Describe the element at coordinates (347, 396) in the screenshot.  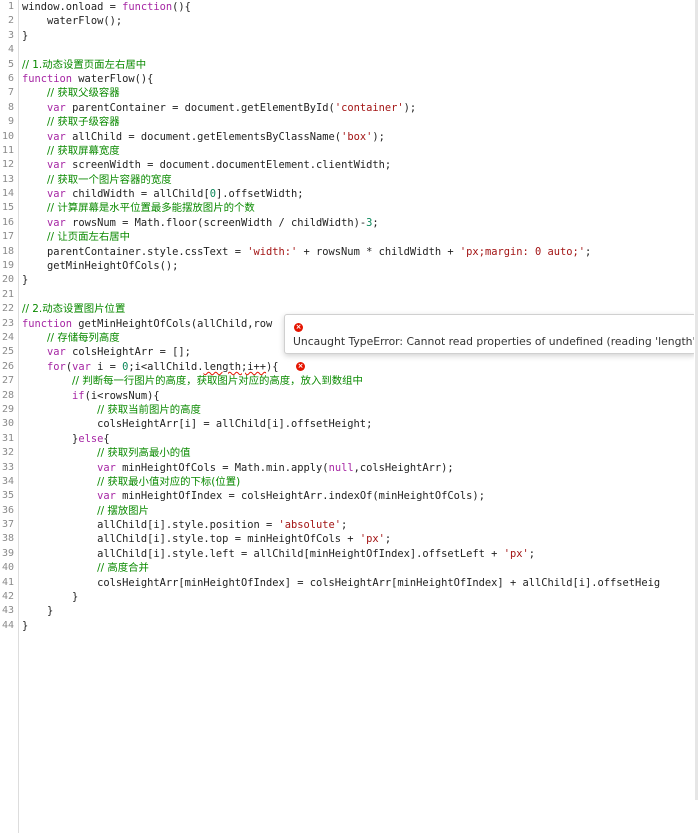
I see `code-line: 28 if(i<rowsNum){` at that location.